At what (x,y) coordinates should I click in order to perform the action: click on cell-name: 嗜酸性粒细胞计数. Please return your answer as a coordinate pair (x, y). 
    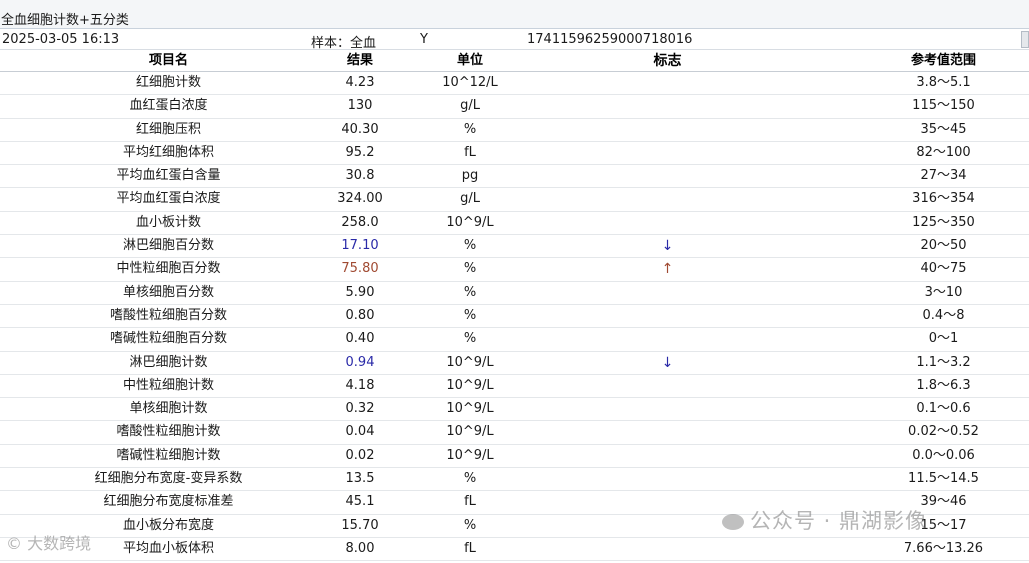
    Looking at the image, I should click on (168, 432).